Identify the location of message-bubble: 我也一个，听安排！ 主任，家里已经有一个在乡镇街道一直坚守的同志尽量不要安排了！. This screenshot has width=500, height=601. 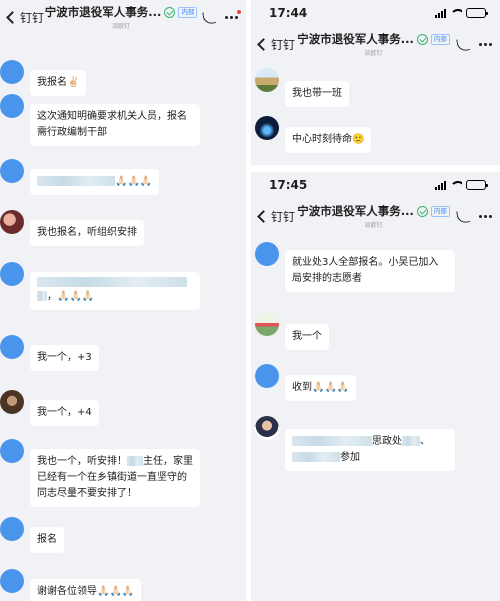
(115, 478).